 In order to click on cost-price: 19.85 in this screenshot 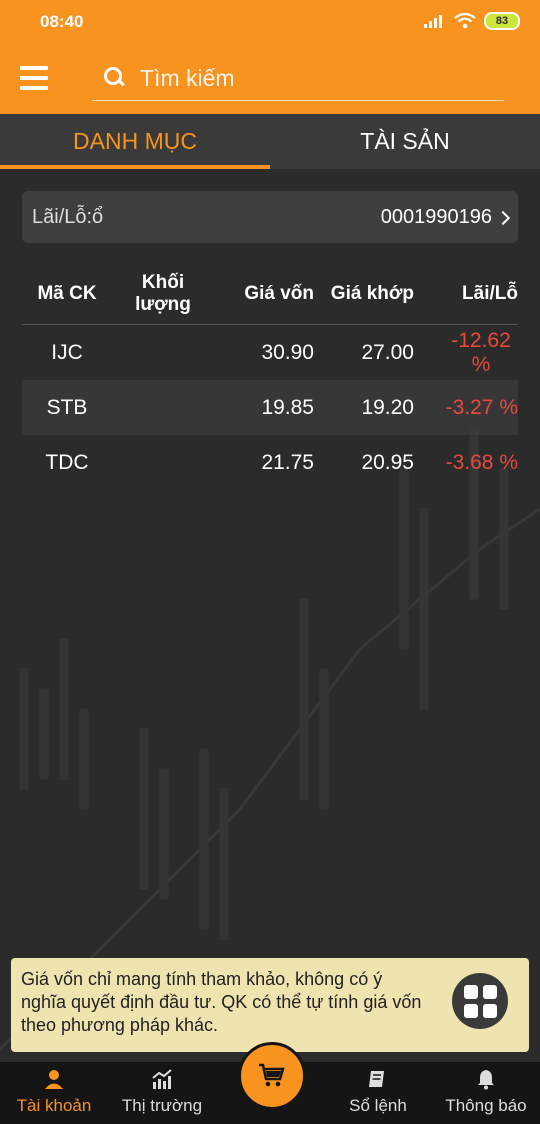, I will do `click(287, 407)`.